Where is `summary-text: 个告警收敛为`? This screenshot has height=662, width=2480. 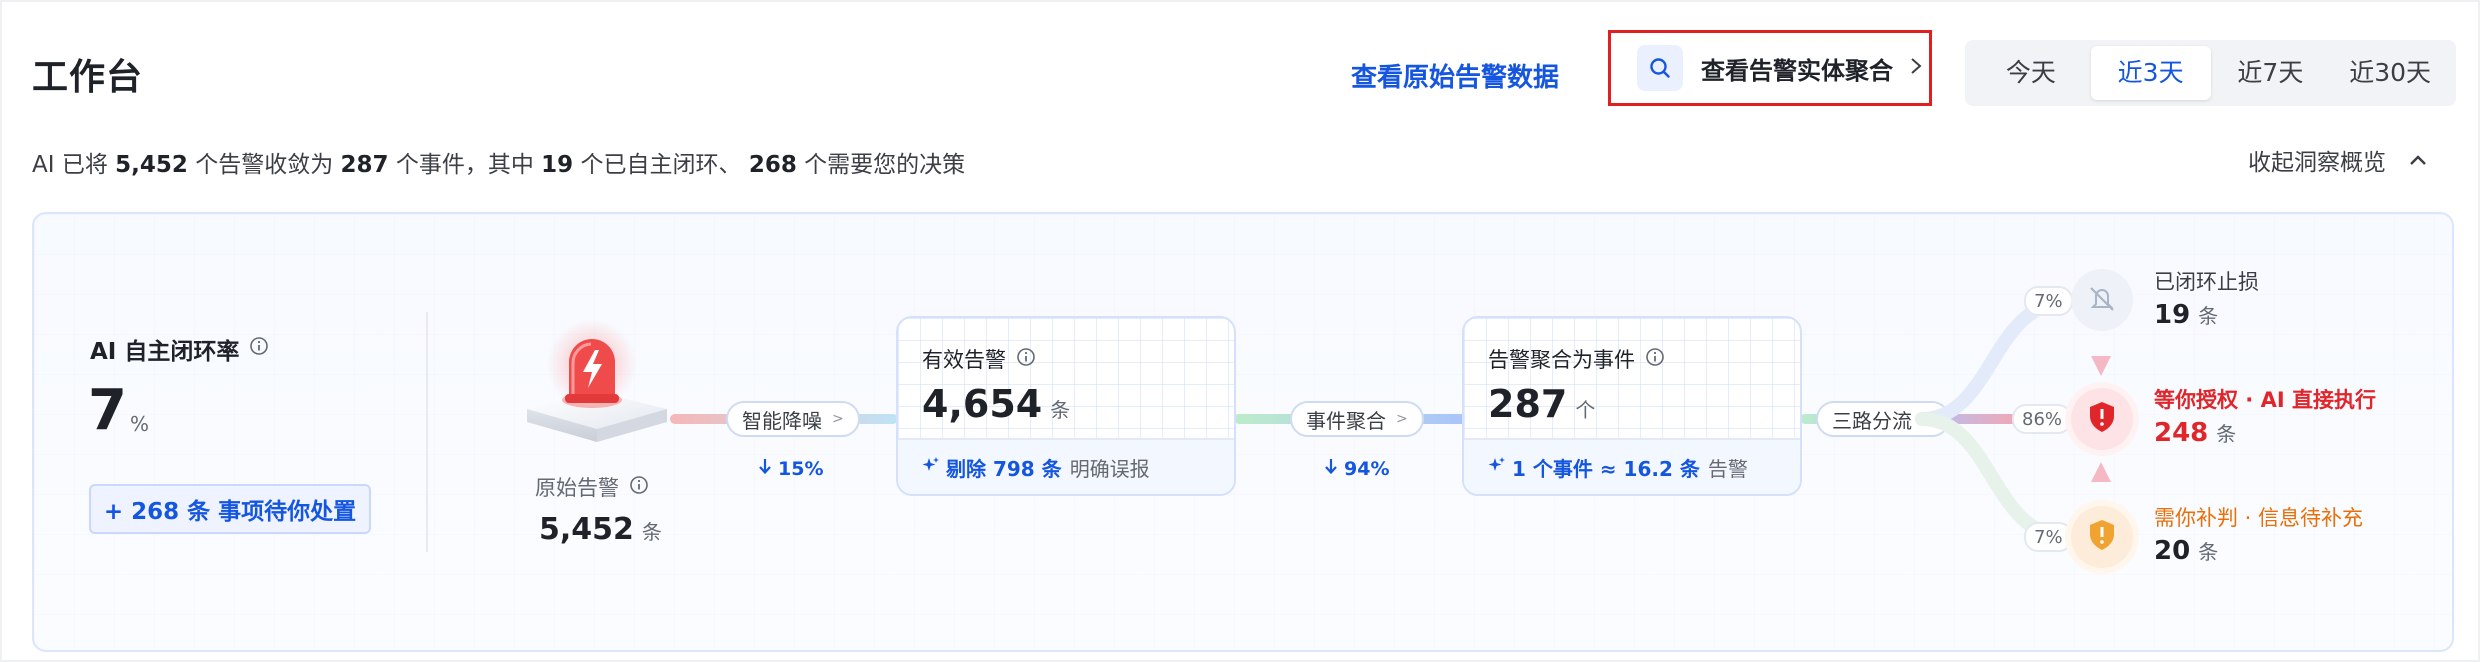 summary-text: 个告警收敛为 is located at coordinates (264, 165).